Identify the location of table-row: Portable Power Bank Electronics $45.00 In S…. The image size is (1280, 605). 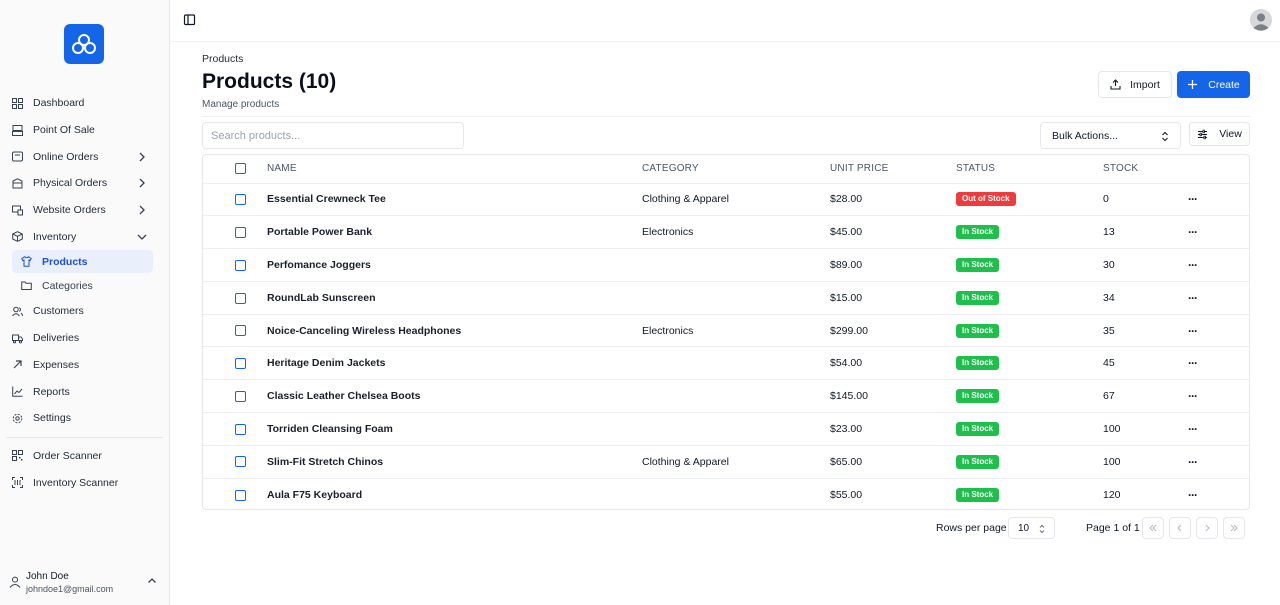
(726, 232).